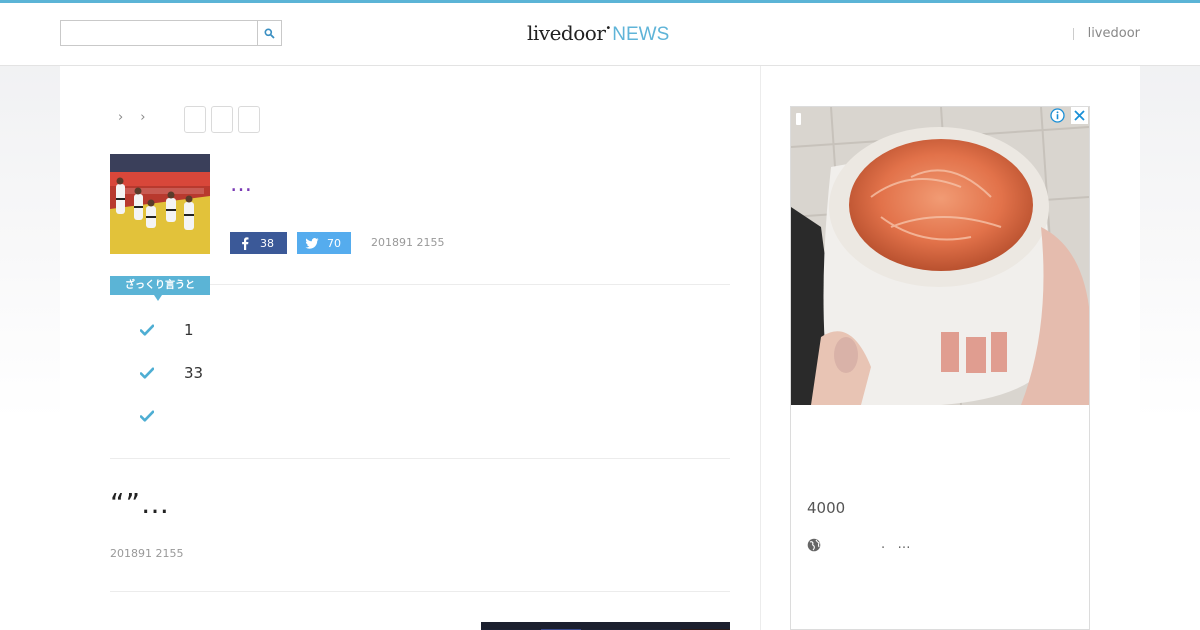 The height and width of the screenshot is (630, 1200). What do you see at coordinates (408, 242) in the screenshot?
I see `article-date: 201891 2155` at bounding box center [408, 242].